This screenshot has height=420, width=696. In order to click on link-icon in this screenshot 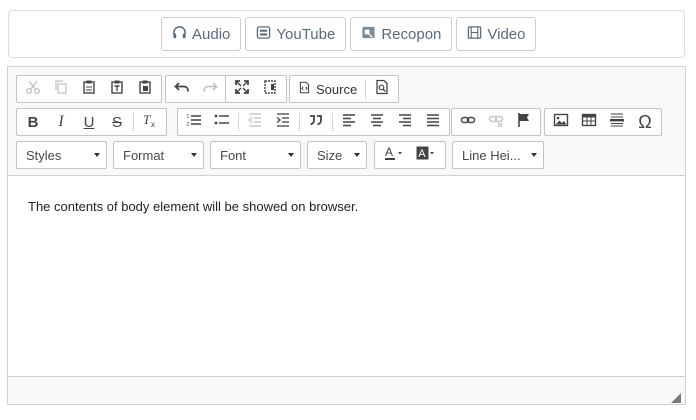, I will do `click(468, 122)`.